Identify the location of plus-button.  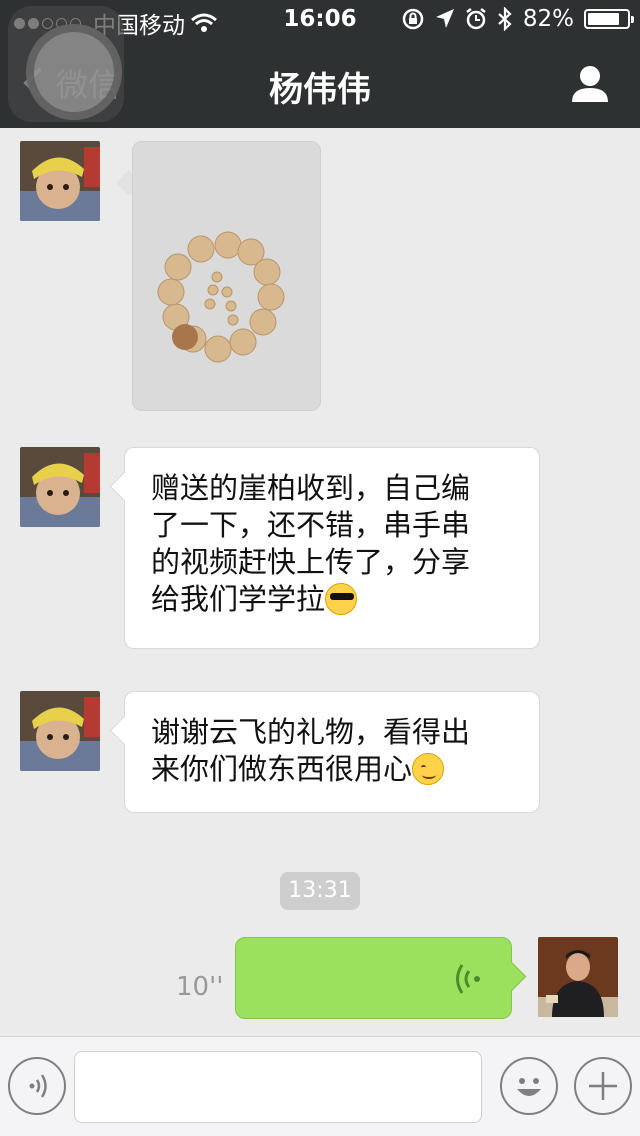
(603, 1086).